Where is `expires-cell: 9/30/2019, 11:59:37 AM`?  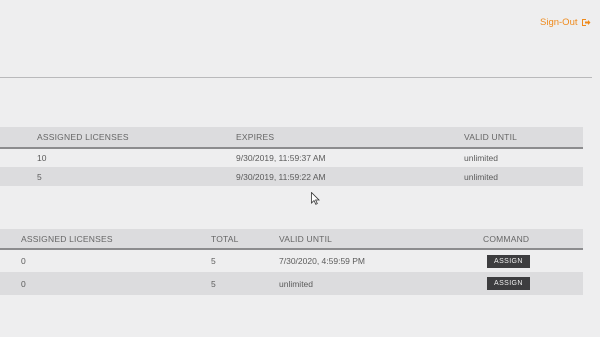
expires-cell: 9/30/2019, 11:59:37 AM is located at coordinates (349, 157).